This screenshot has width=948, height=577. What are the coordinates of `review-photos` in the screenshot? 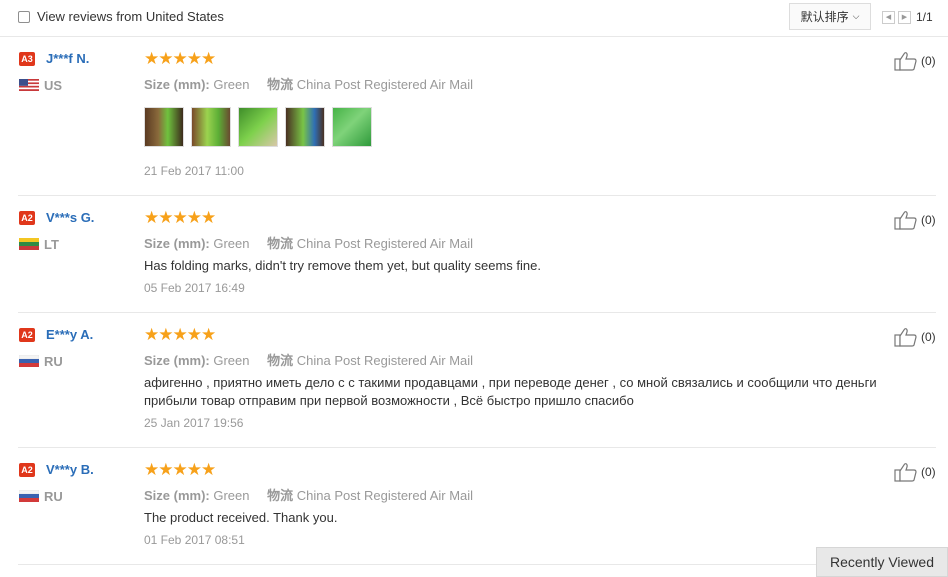 It's located at (261, 127).